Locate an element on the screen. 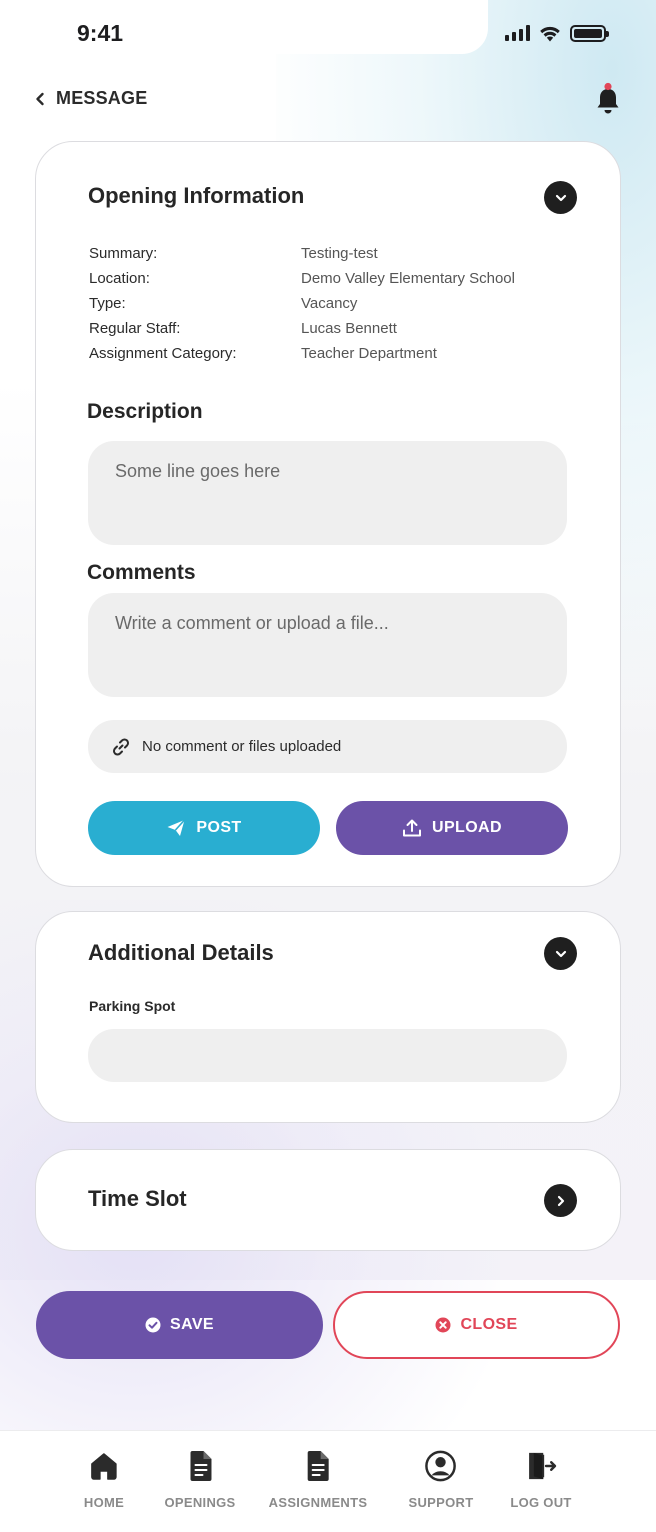 This screenshot has height=1532, width=656. collapse-additional-details-button is located at coordinates (560, 953).